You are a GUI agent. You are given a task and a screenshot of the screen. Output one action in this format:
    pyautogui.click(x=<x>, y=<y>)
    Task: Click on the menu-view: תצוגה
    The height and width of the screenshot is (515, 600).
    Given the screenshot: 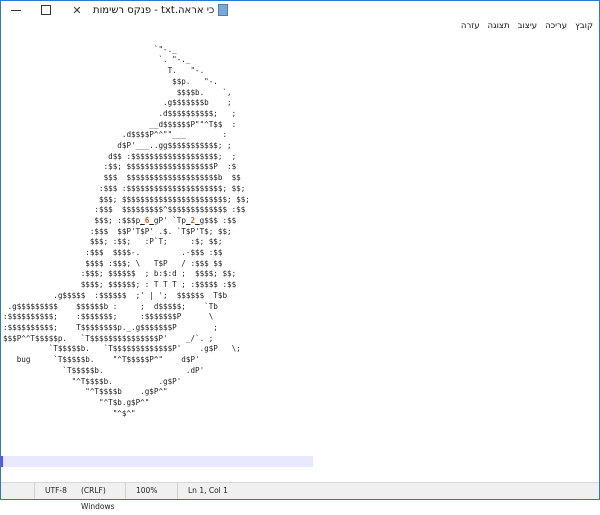 What is the action you would take?
    pyautogui.click(x=499, y=26)
    